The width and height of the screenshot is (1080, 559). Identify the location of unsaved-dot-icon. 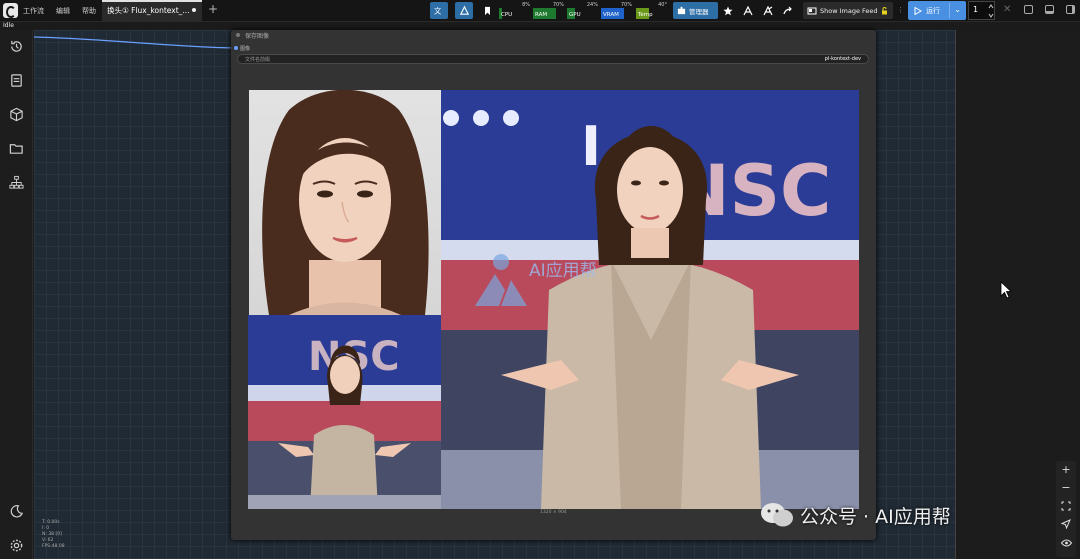
(194, 10).